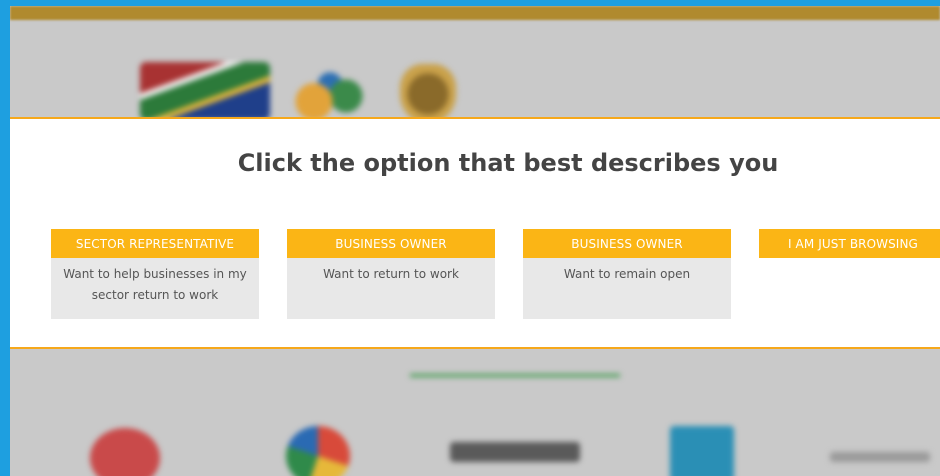 This screenshot has height=476, width=940. I want to click on option-description-line: Want to remain open, so click(627, 274).